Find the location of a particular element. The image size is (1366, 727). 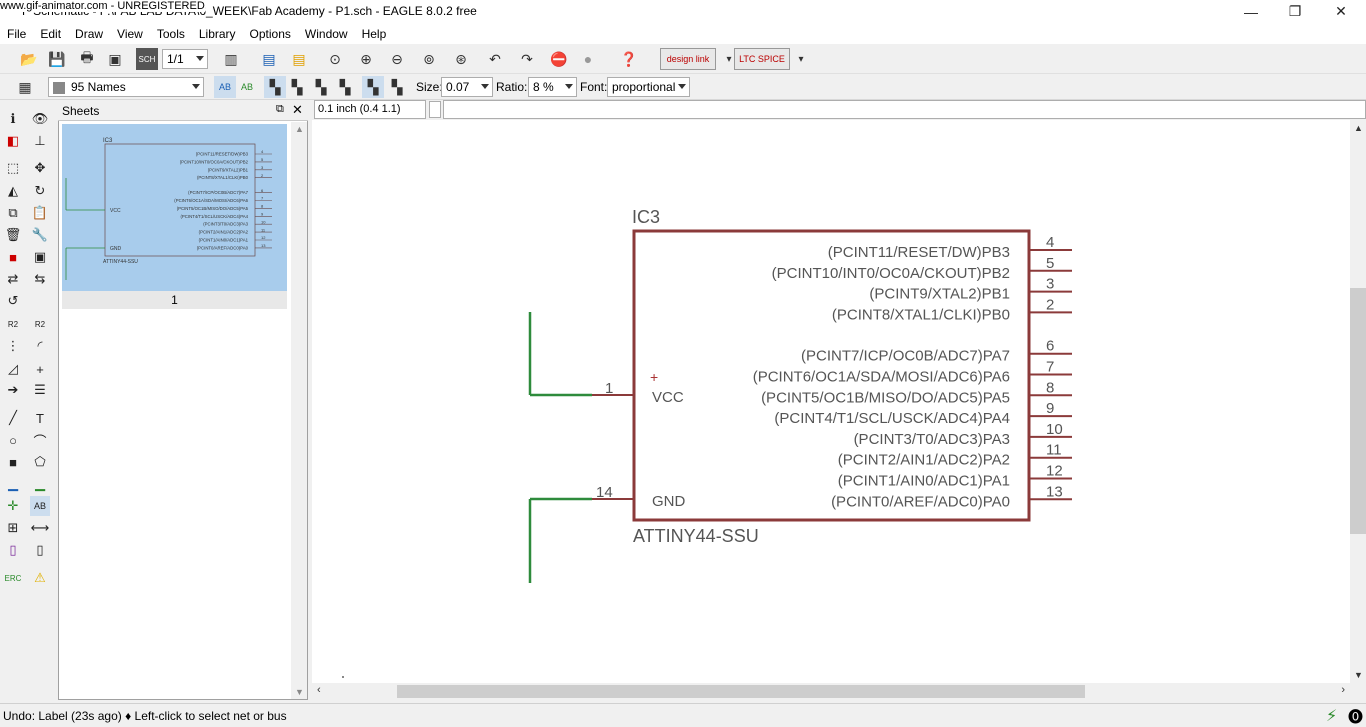

layer-select: 95 Names is located at coordinates (126, 87).